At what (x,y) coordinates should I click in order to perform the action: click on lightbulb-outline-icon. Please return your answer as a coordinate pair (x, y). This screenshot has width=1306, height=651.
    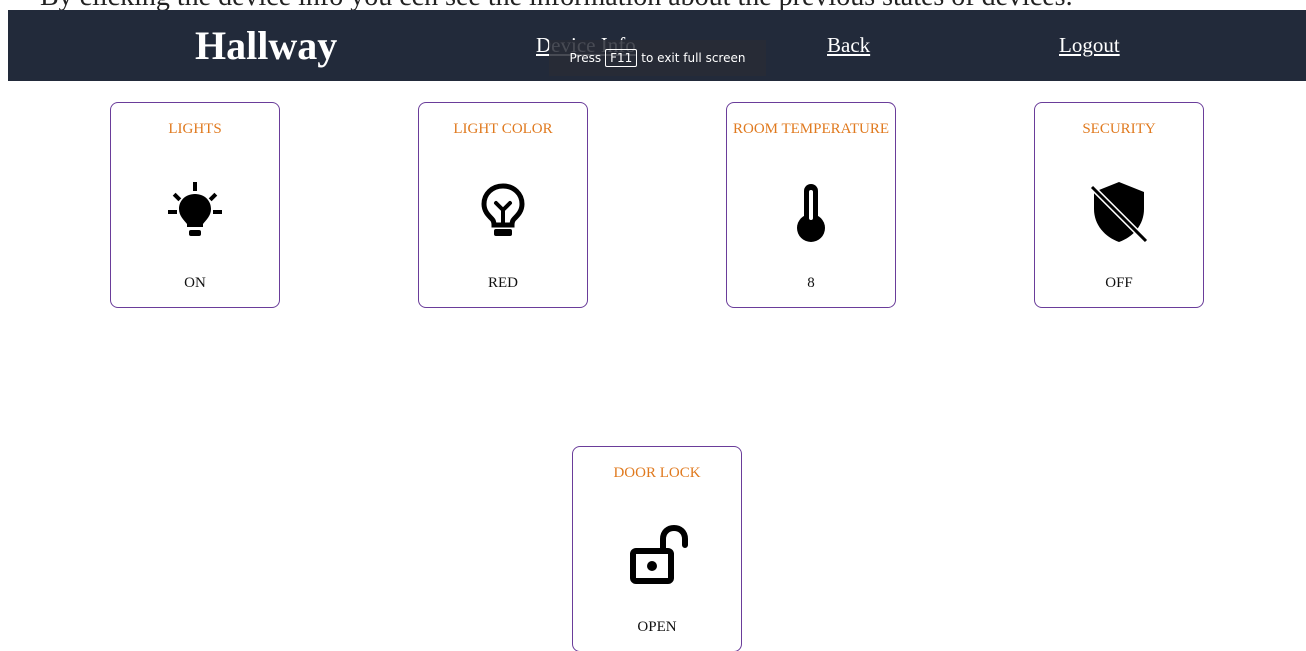
    Looking at the image, I should click on (503, 212).